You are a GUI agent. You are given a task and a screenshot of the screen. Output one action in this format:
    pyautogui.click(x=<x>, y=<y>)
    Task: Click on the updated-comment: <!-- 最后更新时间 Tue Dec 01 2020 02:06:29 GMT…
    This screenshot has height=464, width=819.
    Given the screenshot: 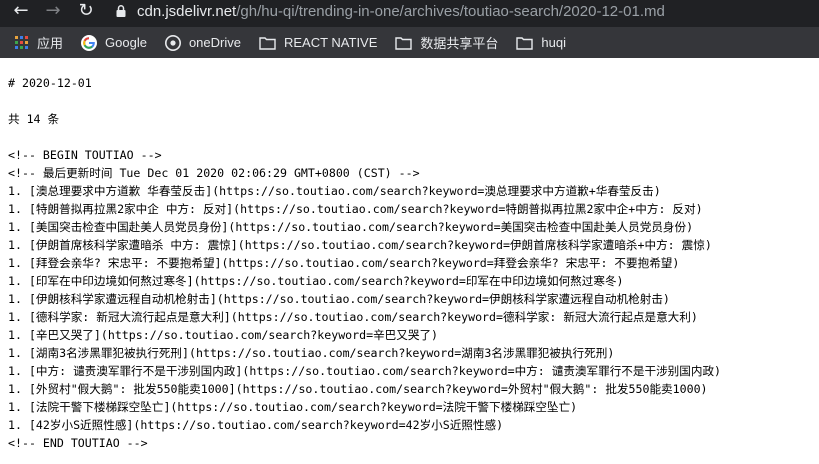 What is the action you would take?
    pyautogui.click(x=214, y=173)
    